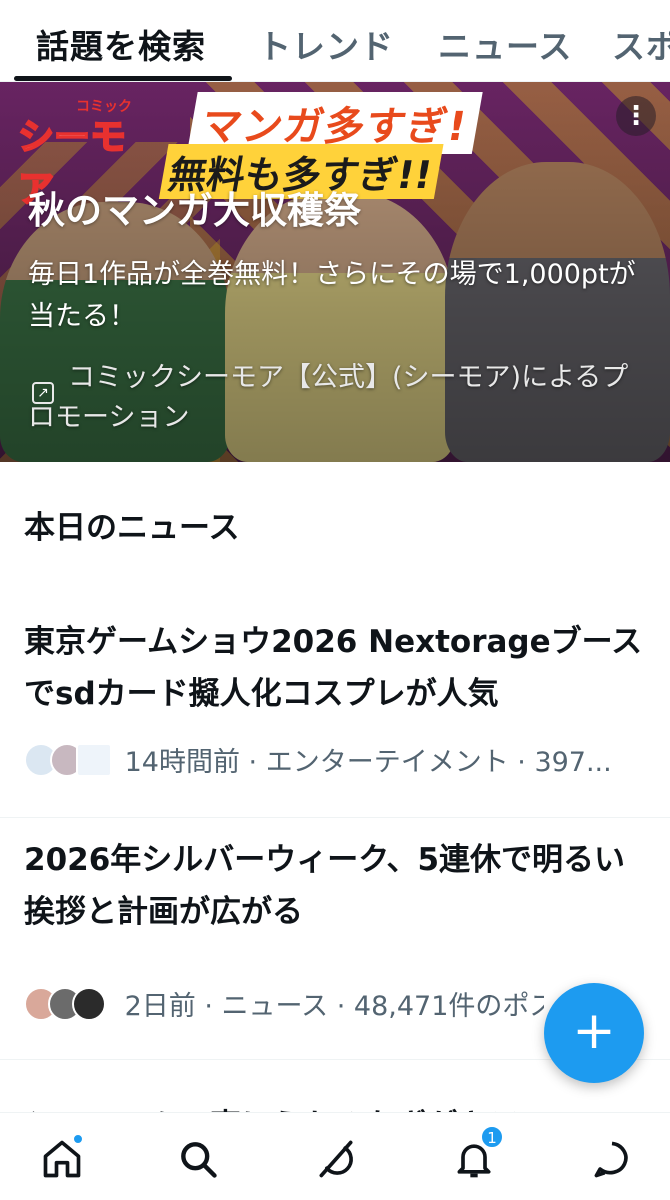  What do you see at coordinates (332, 295) in the screenshot?
I see `promo-description: 毎日1作品が全巻無料！さらにその場で1,000ptが当たる！` at bounding box center [332, 295].